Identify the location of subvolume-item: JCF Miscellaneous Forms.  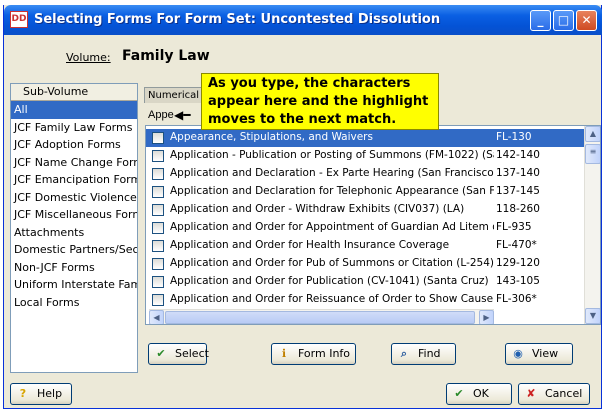
(74, 215).